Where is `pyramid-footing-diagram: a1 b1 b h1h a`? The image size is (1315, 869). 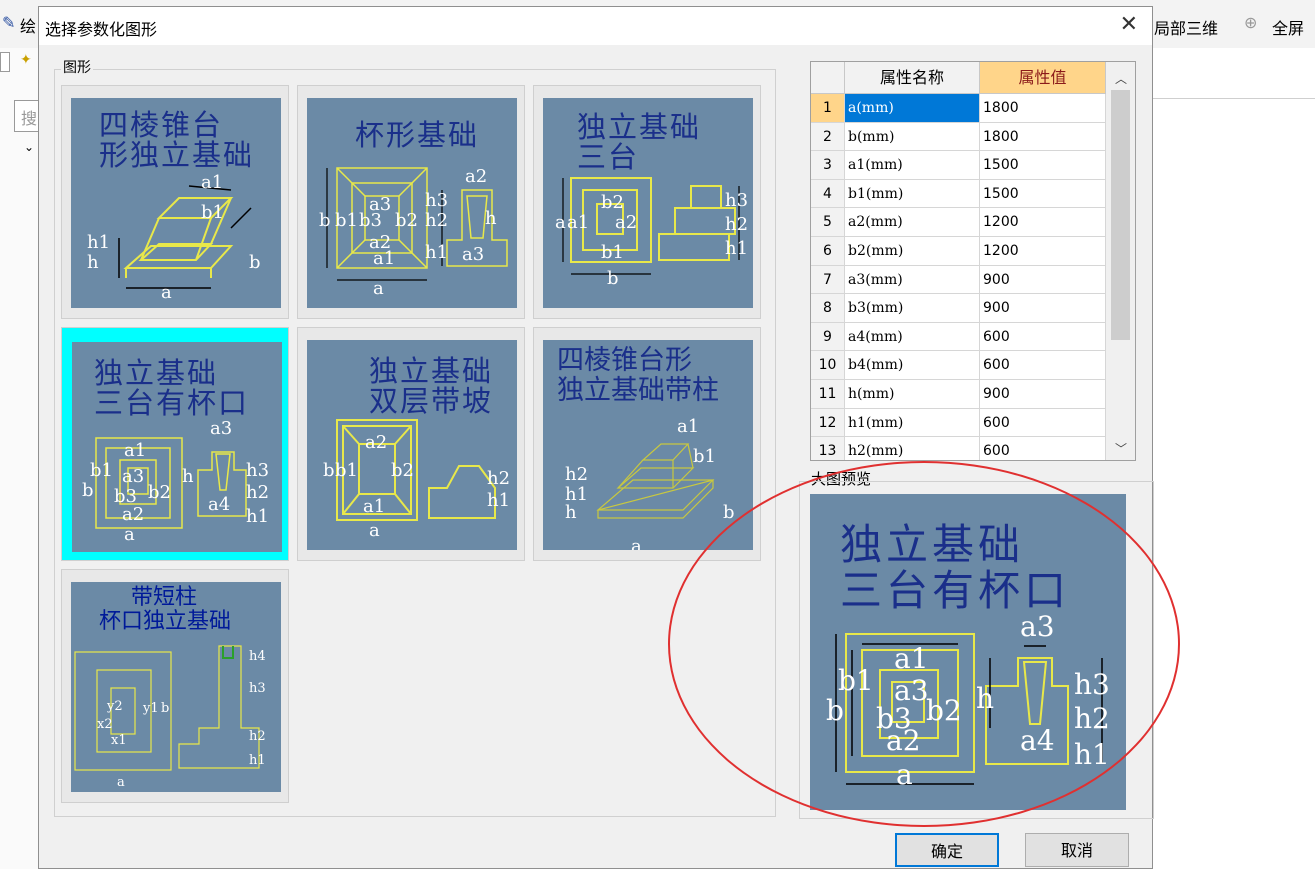
pyramid-footing-diagram: a1 b1 b h1h a is located at coordinates (174, 237).